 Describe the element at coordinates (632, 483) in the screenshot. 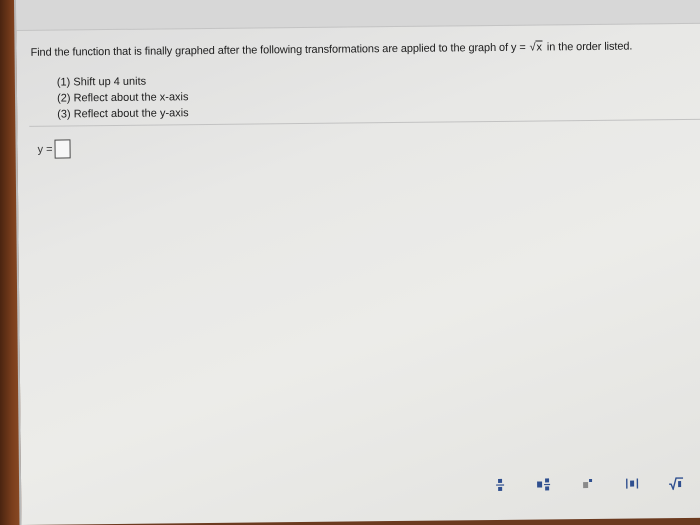

I see `absolute-value-icon` at that location.